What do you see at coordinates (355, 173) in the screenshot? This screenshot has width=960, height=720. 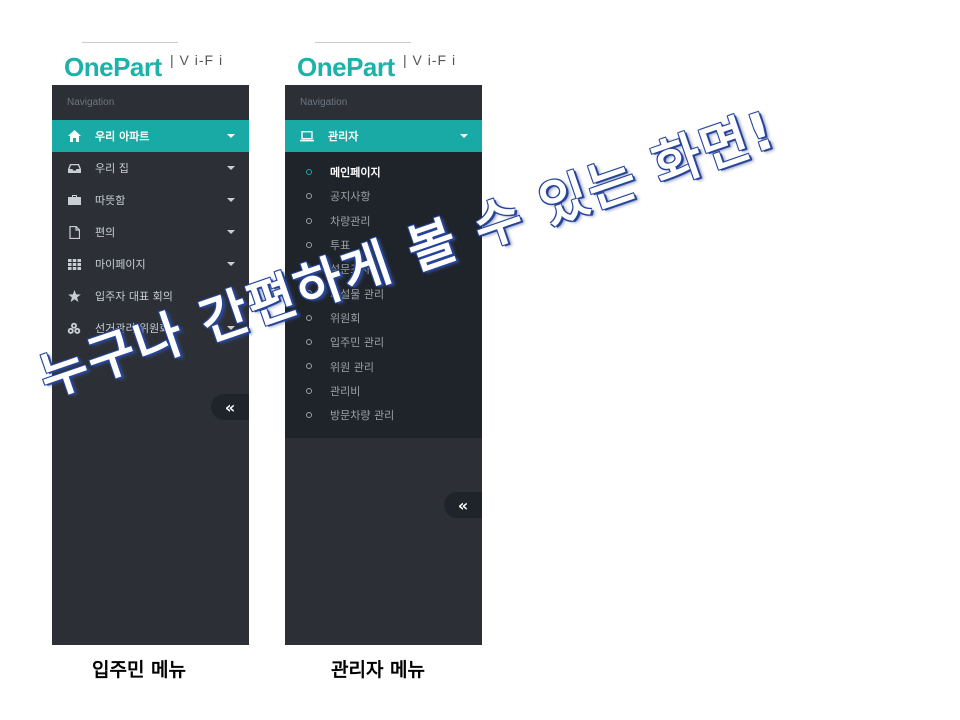 I see `submenu-item-label: 메인페이지` at bounding box center [355, 173].